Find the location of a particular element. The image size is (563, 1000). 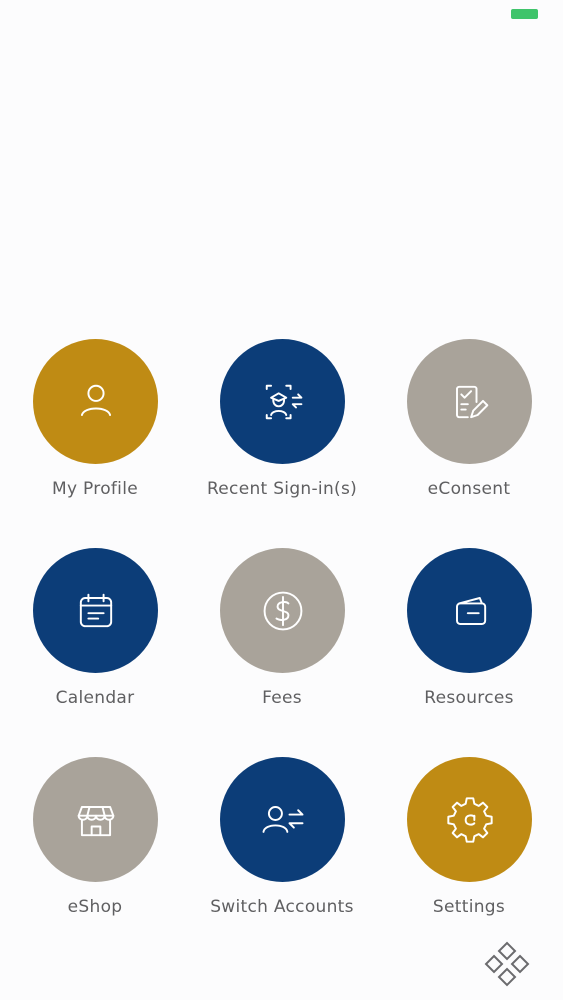

gear-icon is located at coordinates (469, 819).